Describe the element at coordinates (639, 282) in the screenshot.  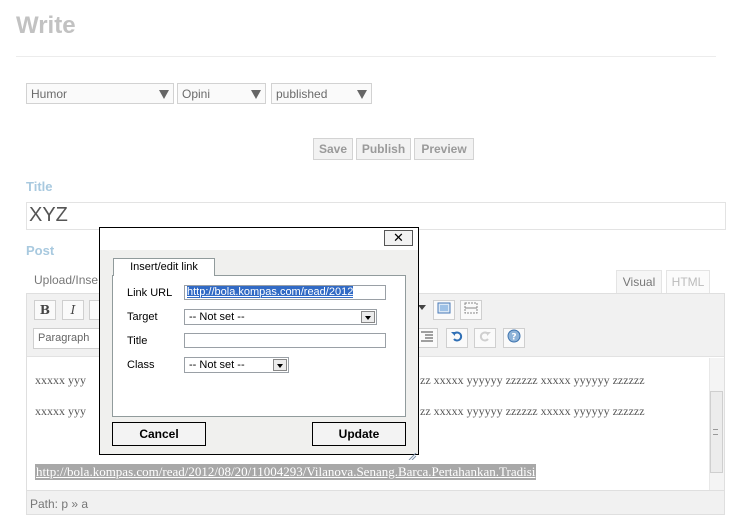
I see `tab-visual: Visual` at that location.